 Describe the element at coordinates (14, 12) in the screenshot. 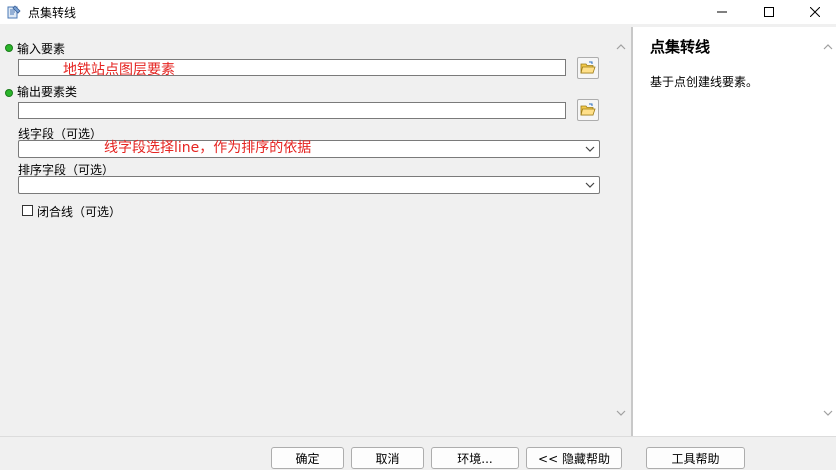

I see `toolbox-icon` at that location.